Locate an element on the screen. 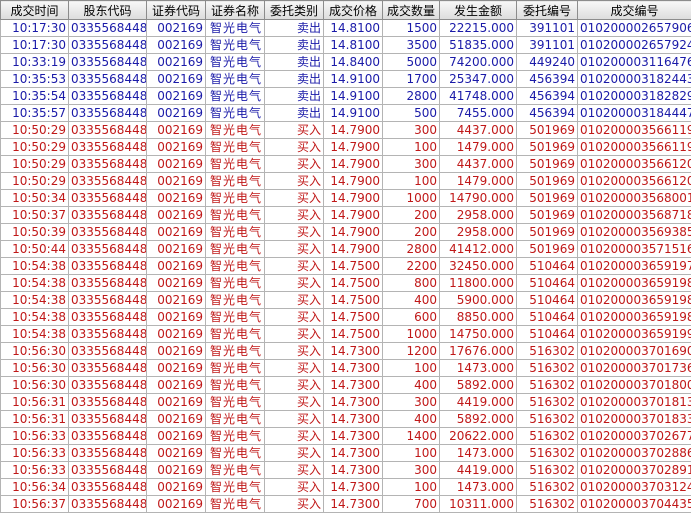  col-header-order-type: 委托类别 is located at coordinates (294, 10).